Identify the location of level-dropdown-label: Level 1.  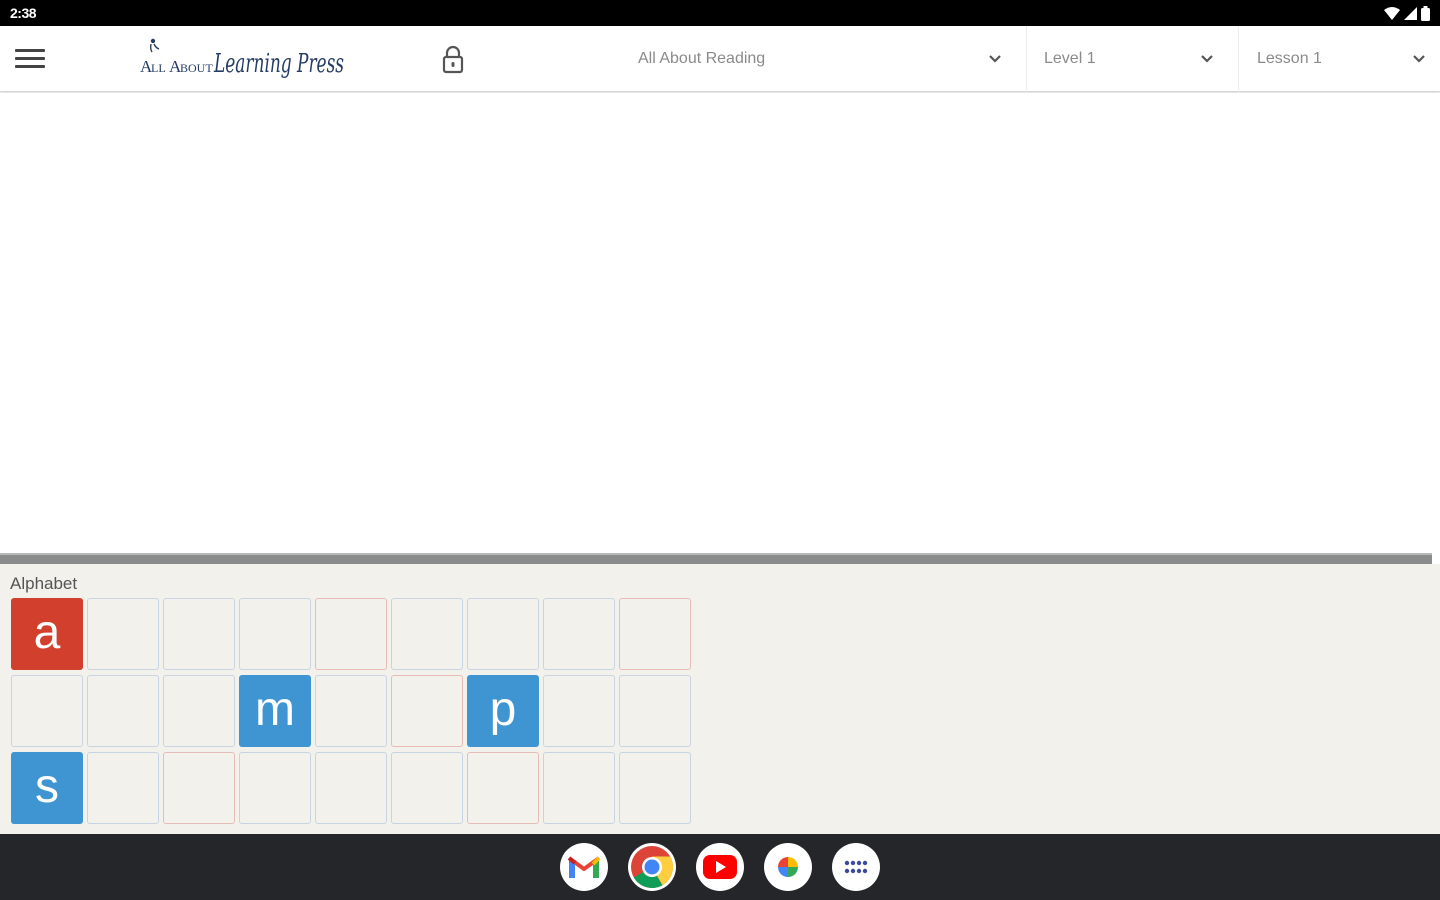
(1070, 58).